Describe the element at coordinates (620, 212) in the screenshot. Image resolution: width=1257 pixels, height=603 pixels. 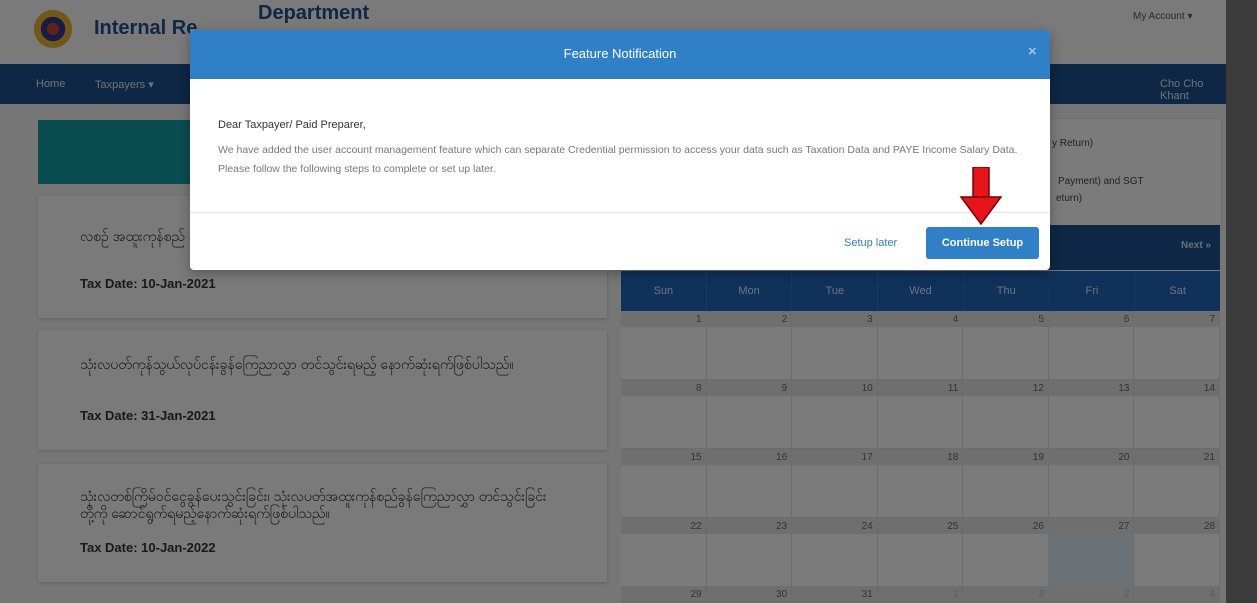
I see `modal-divider` at that location.